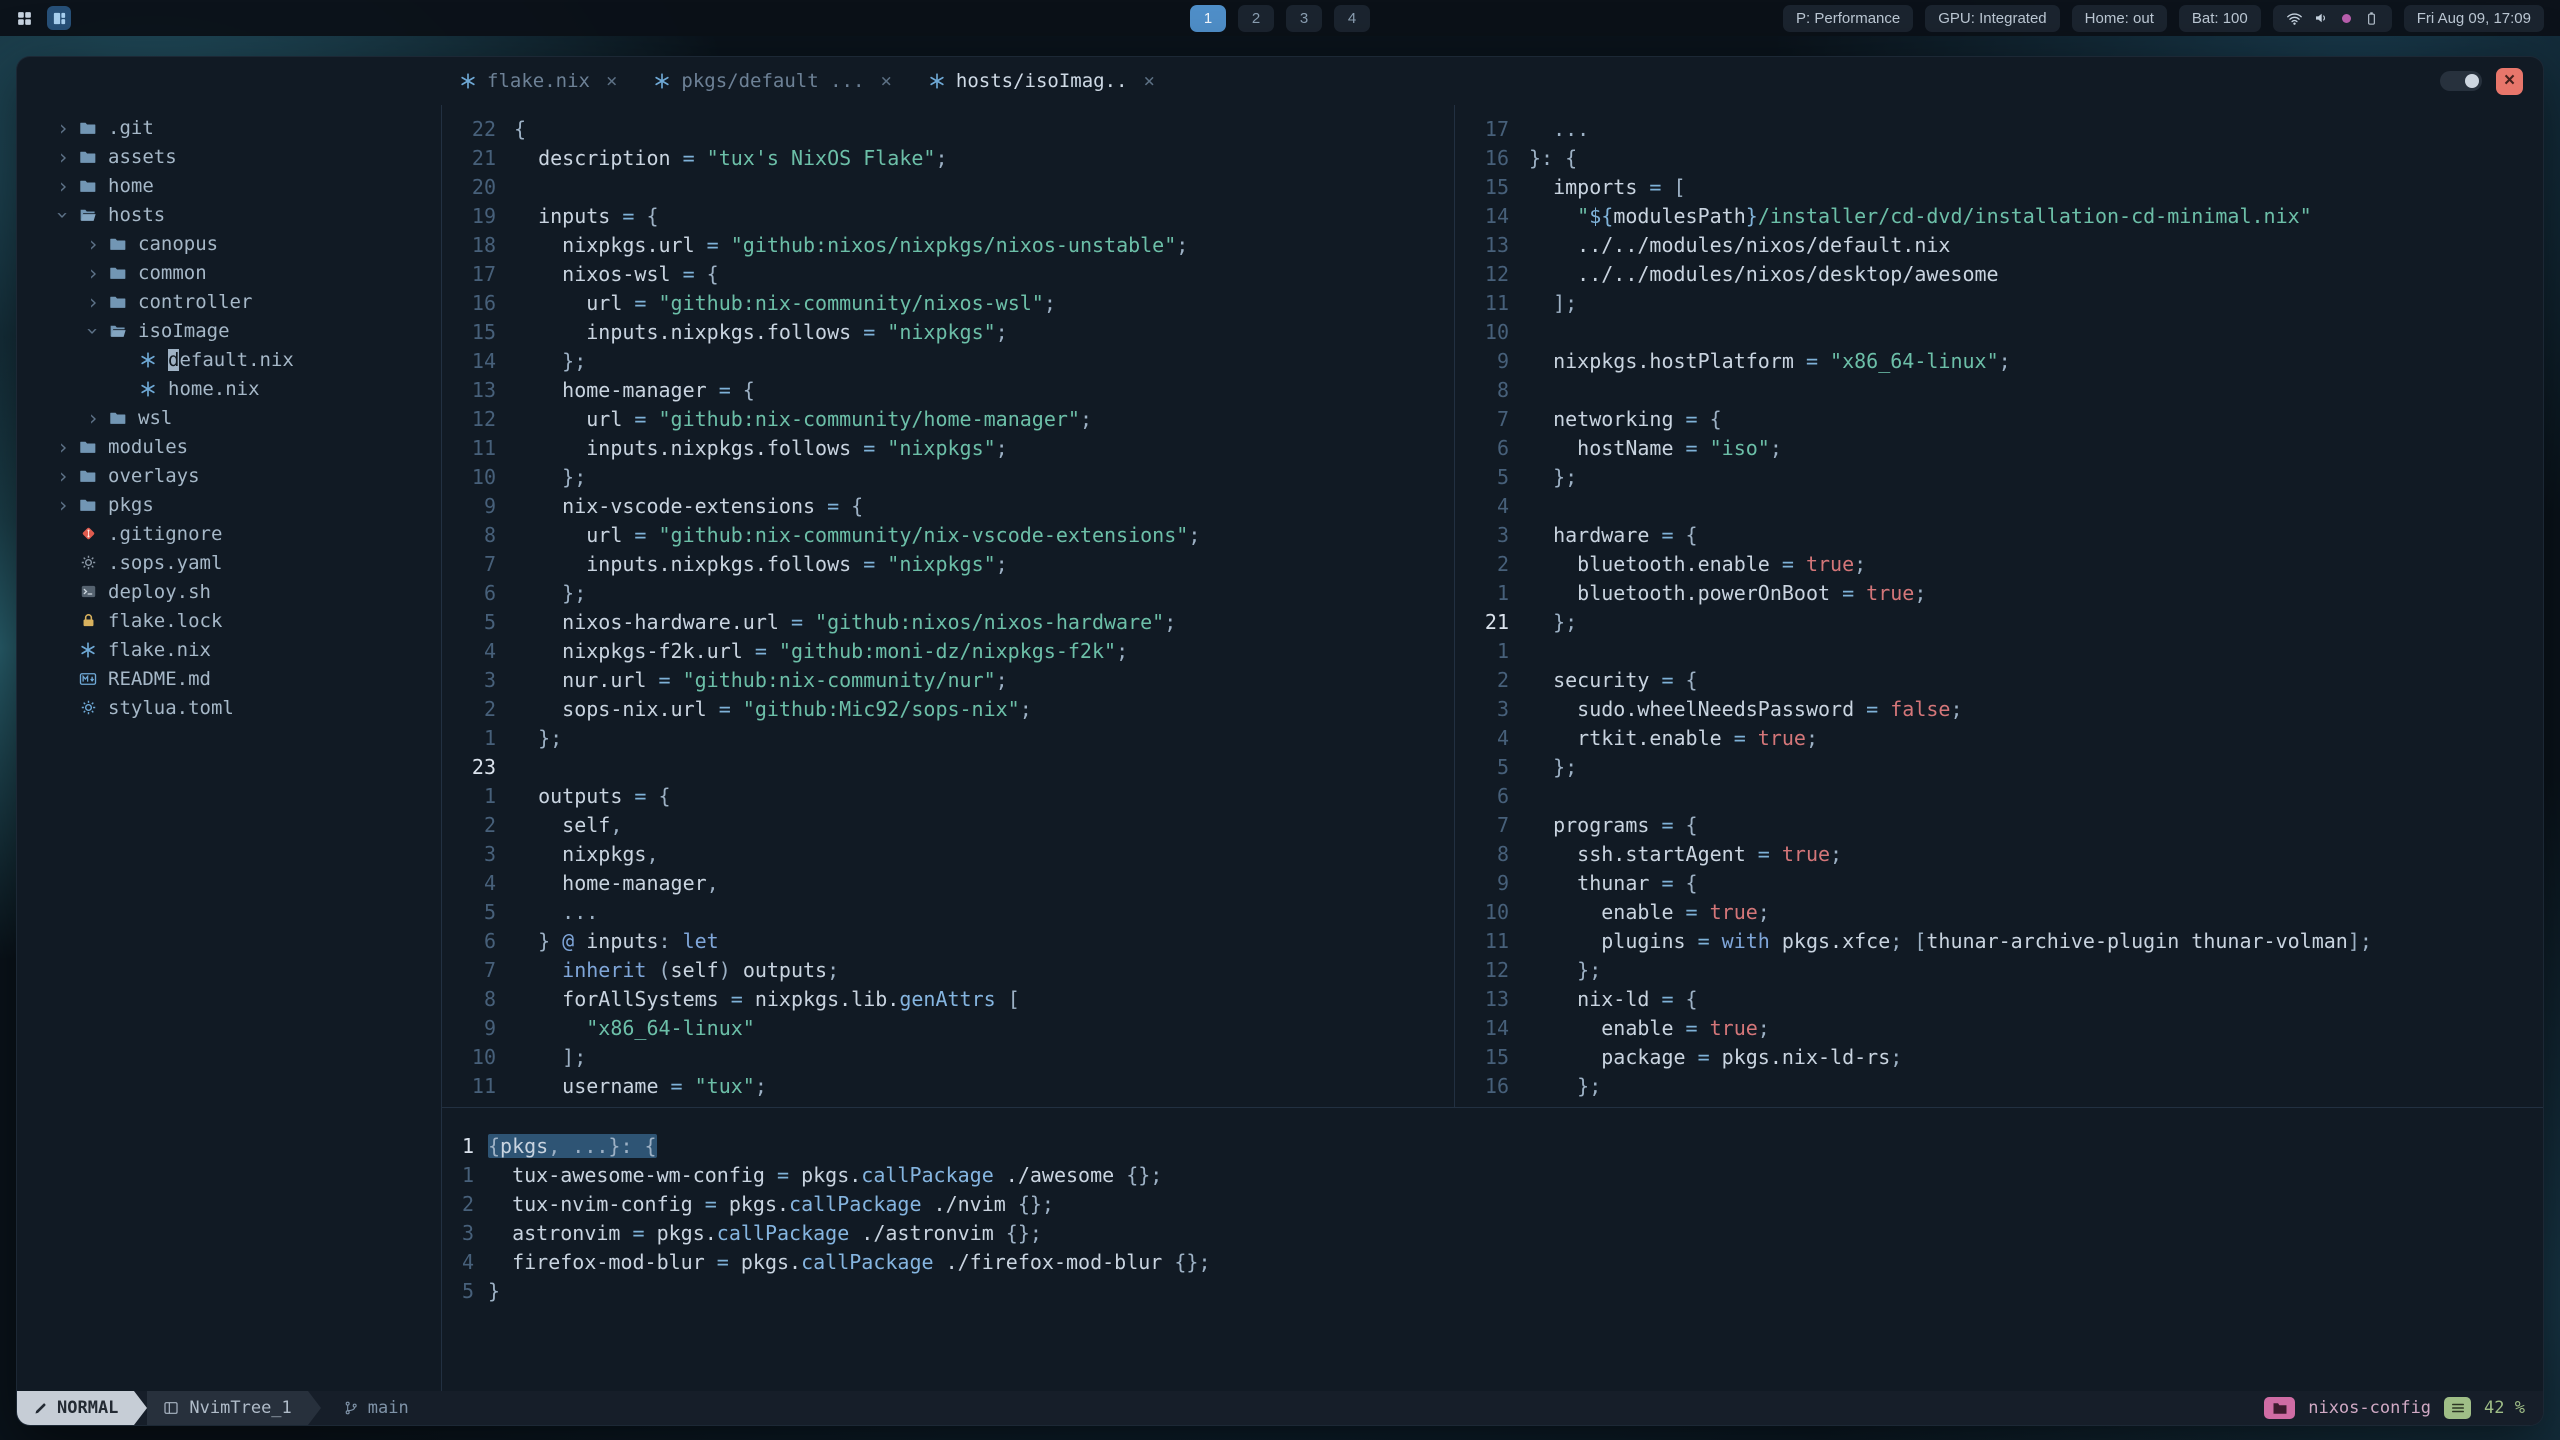 Image resolution: width=2560 pixels, height=1440 pixels. Describe the element at coordinates (1992, 18) in the screenshot. I see `status-pill: GPU: Integrated` at that location.